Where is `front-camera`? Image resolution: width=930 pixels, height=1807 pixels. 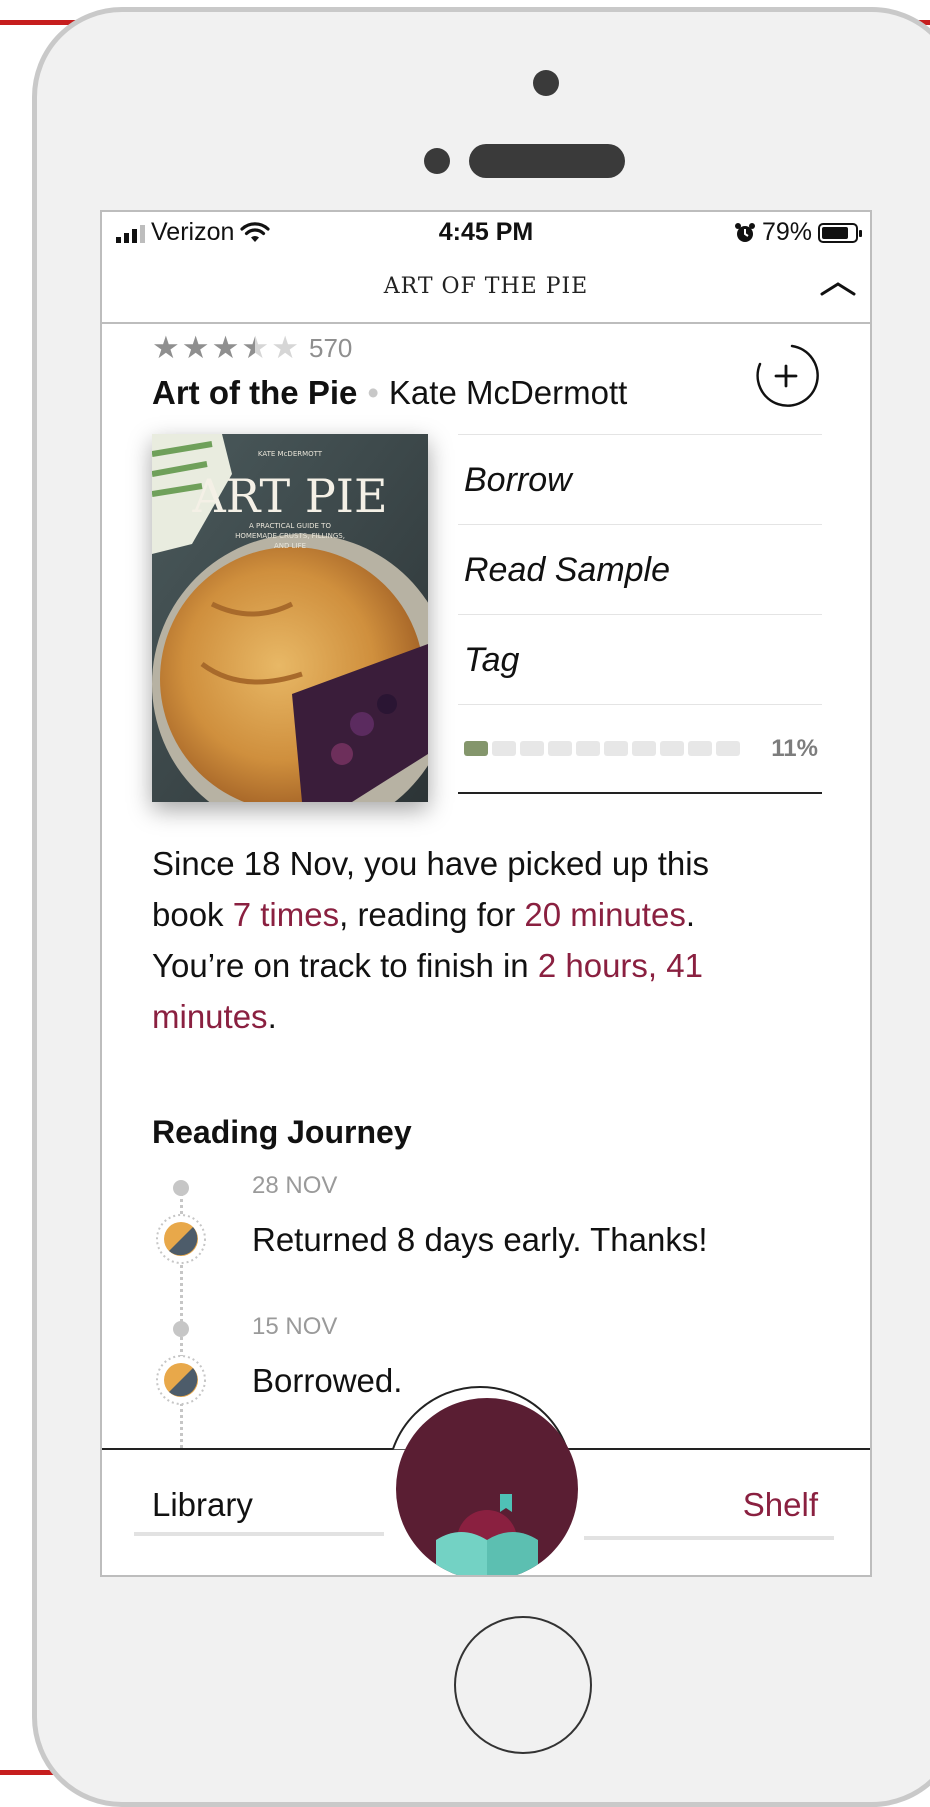
front-camera is located at coordinates (546, 83).